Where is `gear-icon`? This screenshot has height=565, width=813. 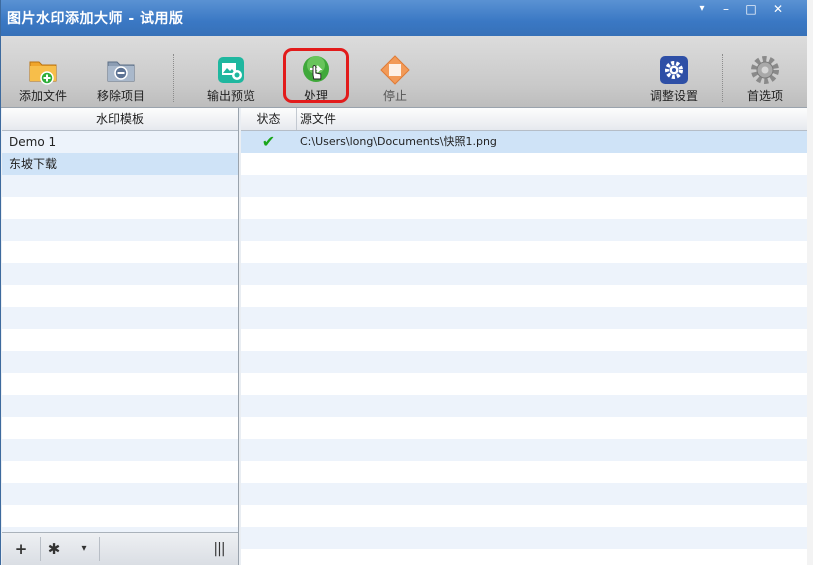 gear-icon is located at coordinates (765, 70).